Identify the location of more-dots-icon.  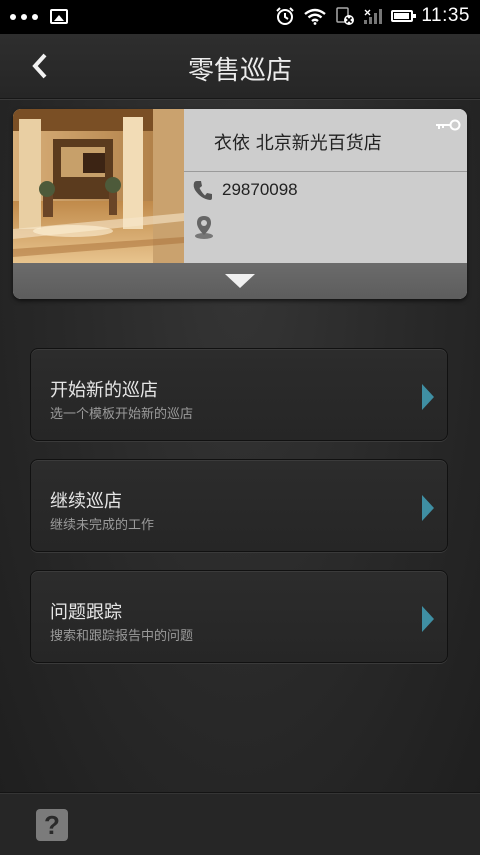
(24, 16).